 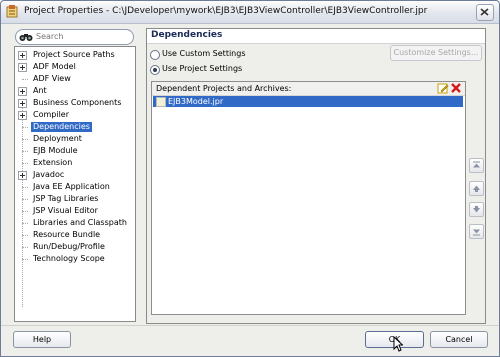 I want to click on tree-item-javadoc: Javadoc, so click(x=74, y=175).